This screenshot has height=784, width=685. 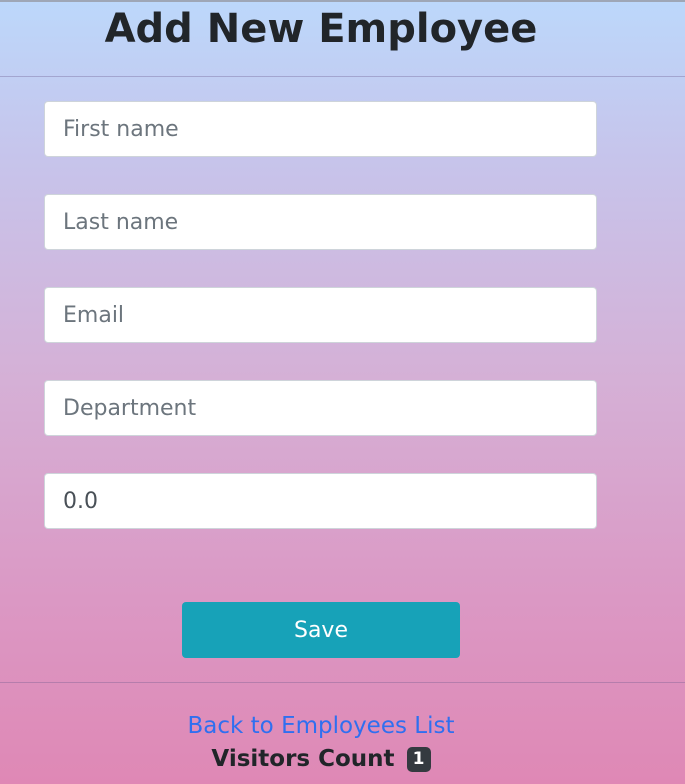 What do you see at coordinates (320, 408) in the screenshot?
I see `department-input` at bounding box center [320, 408].